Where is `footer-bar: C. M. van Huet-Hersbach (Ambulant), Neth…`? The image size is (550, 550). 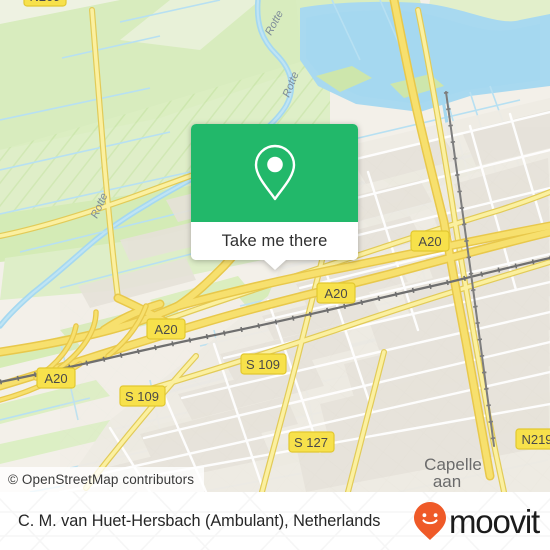
footer-bar: C. M. van Huet-Hersbach (Ambulant), Neth… is located at coordinates (275, 521).